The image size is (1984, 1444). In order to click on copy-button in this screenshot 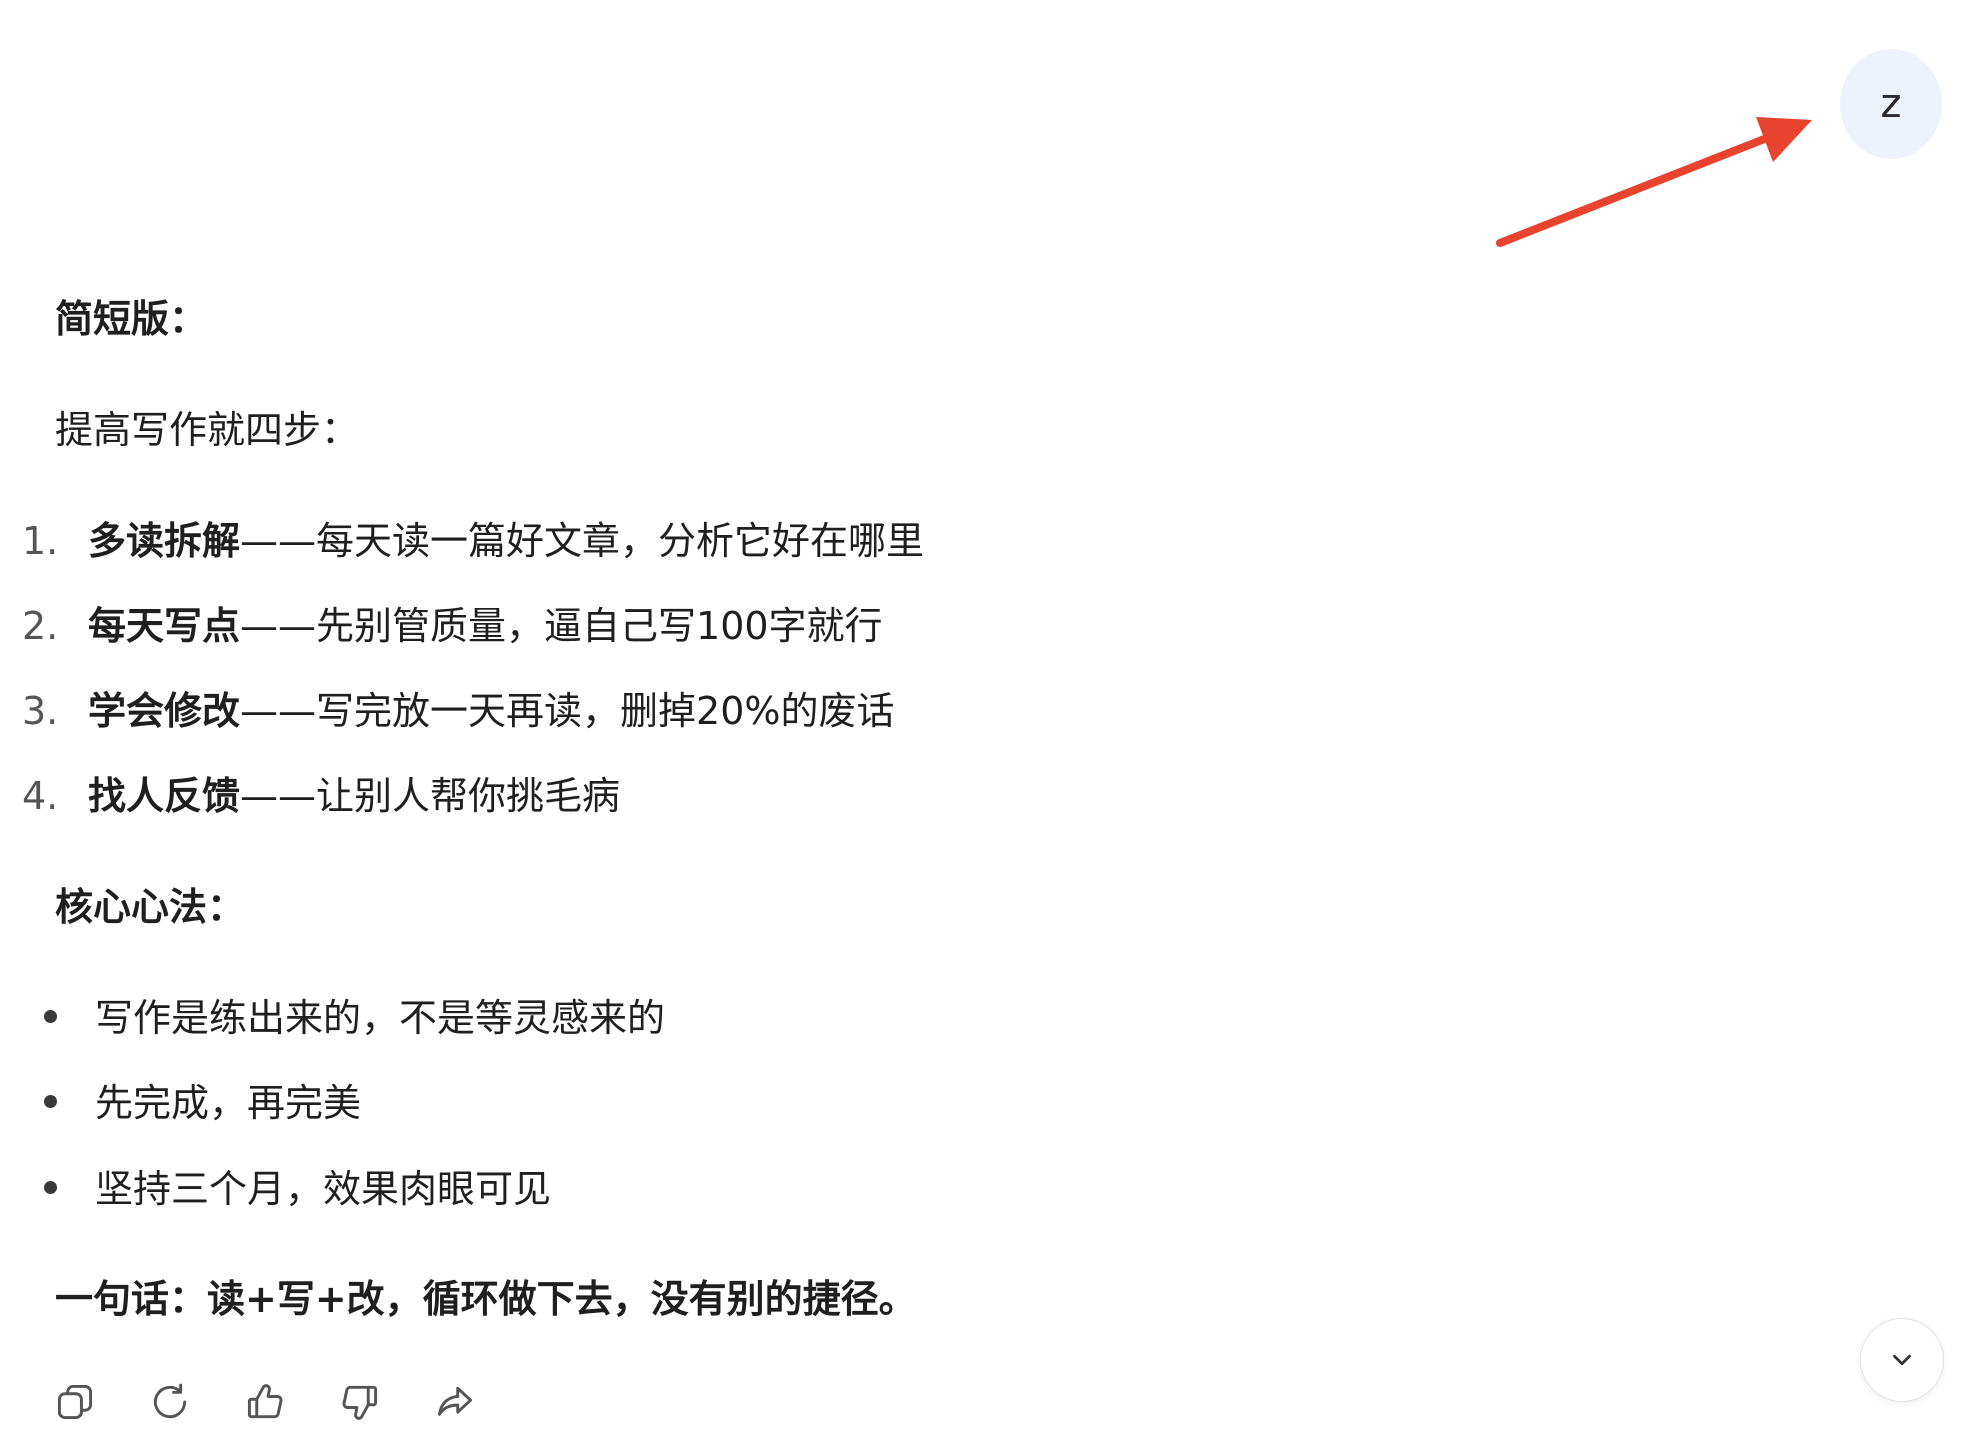, I will do `click(75, 1402)`.